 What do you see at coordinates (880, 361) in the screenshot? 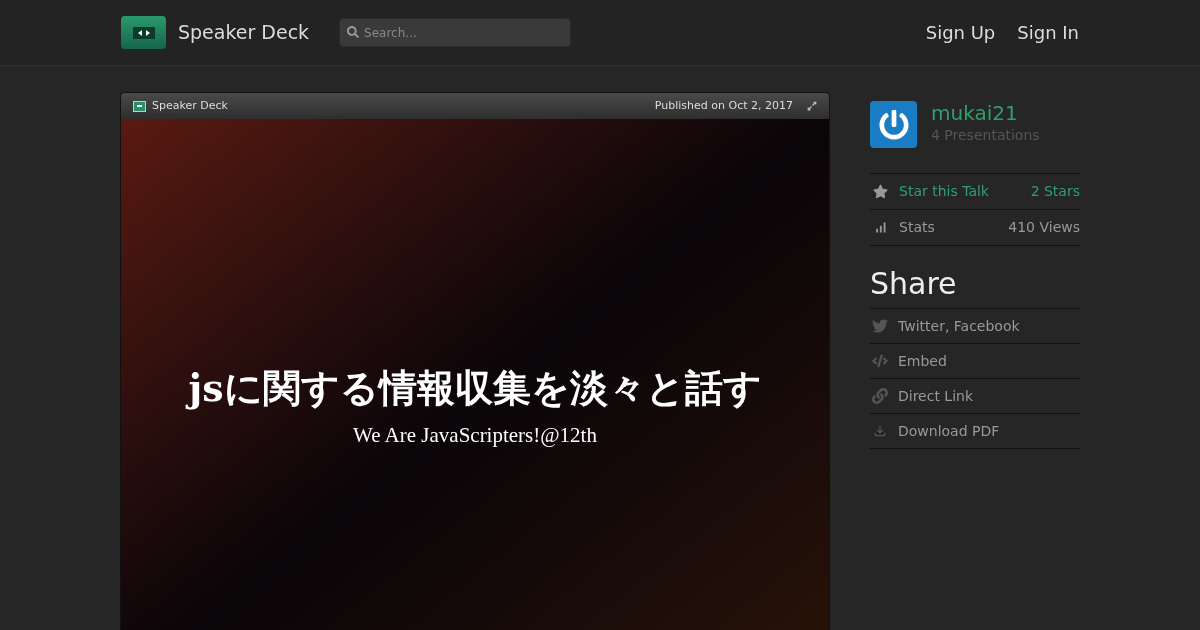
I see `code-icon` at bounding box center [880, 361].